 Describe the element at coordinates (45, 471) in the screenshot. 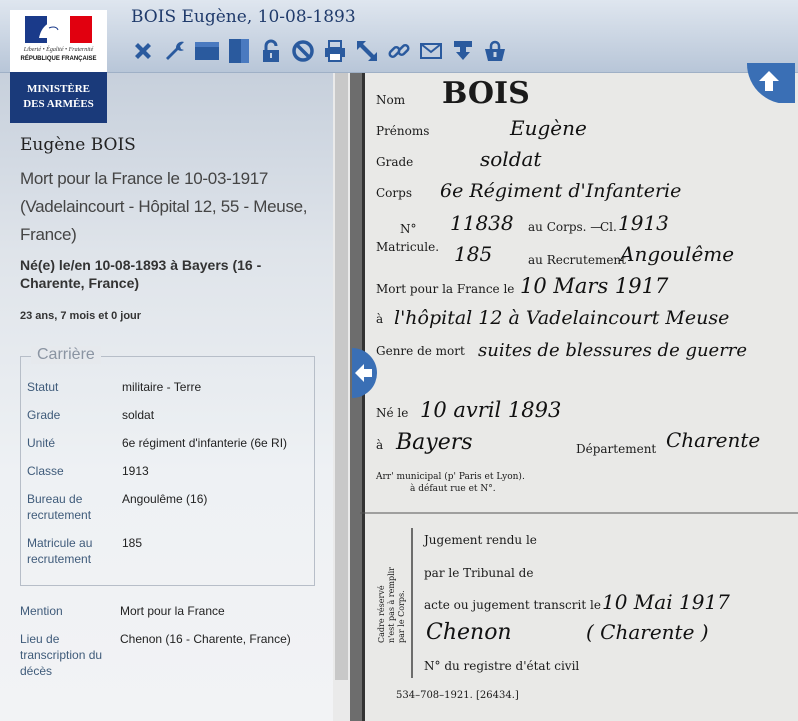

I see `field-label: Classe` at that location.